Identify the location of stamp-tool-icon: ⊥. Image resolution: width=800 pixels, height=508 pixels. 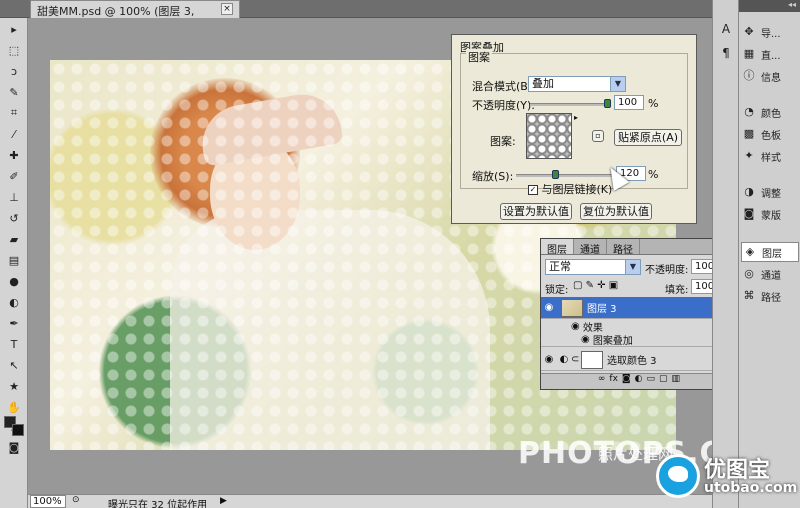
(14, 197).